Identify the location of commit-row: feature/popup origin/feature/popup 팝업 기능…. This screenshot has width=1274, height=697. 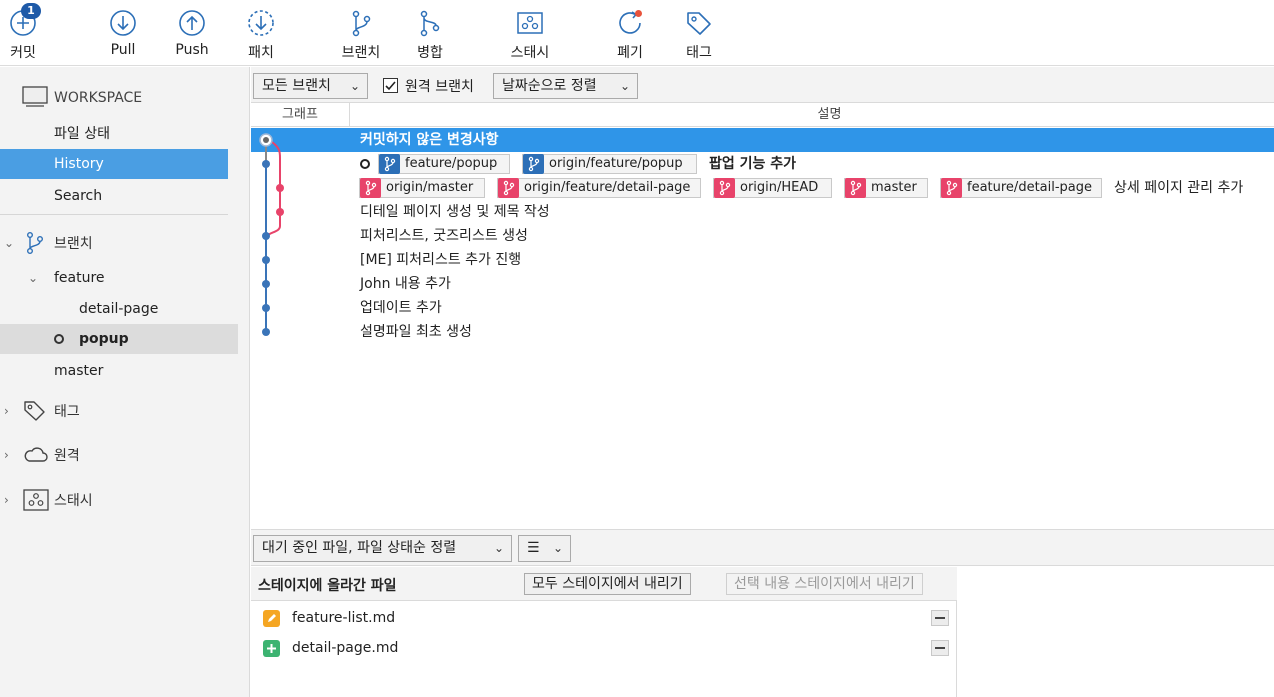
(762, 164).